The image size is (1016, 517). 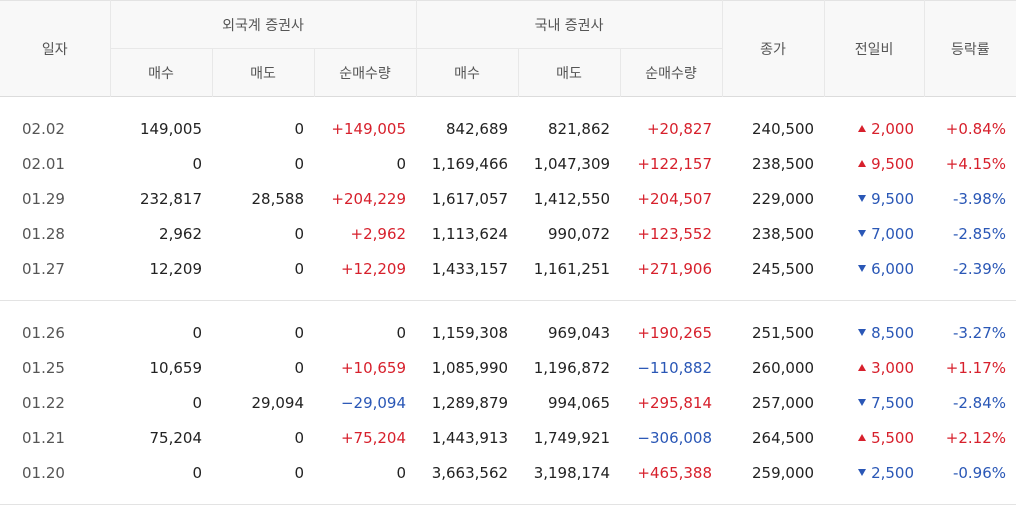 What do you see at coordinates (467, 72) in the screenshot?
I see `header-domestic-buy: 매수` at bounding box center [467, 72].